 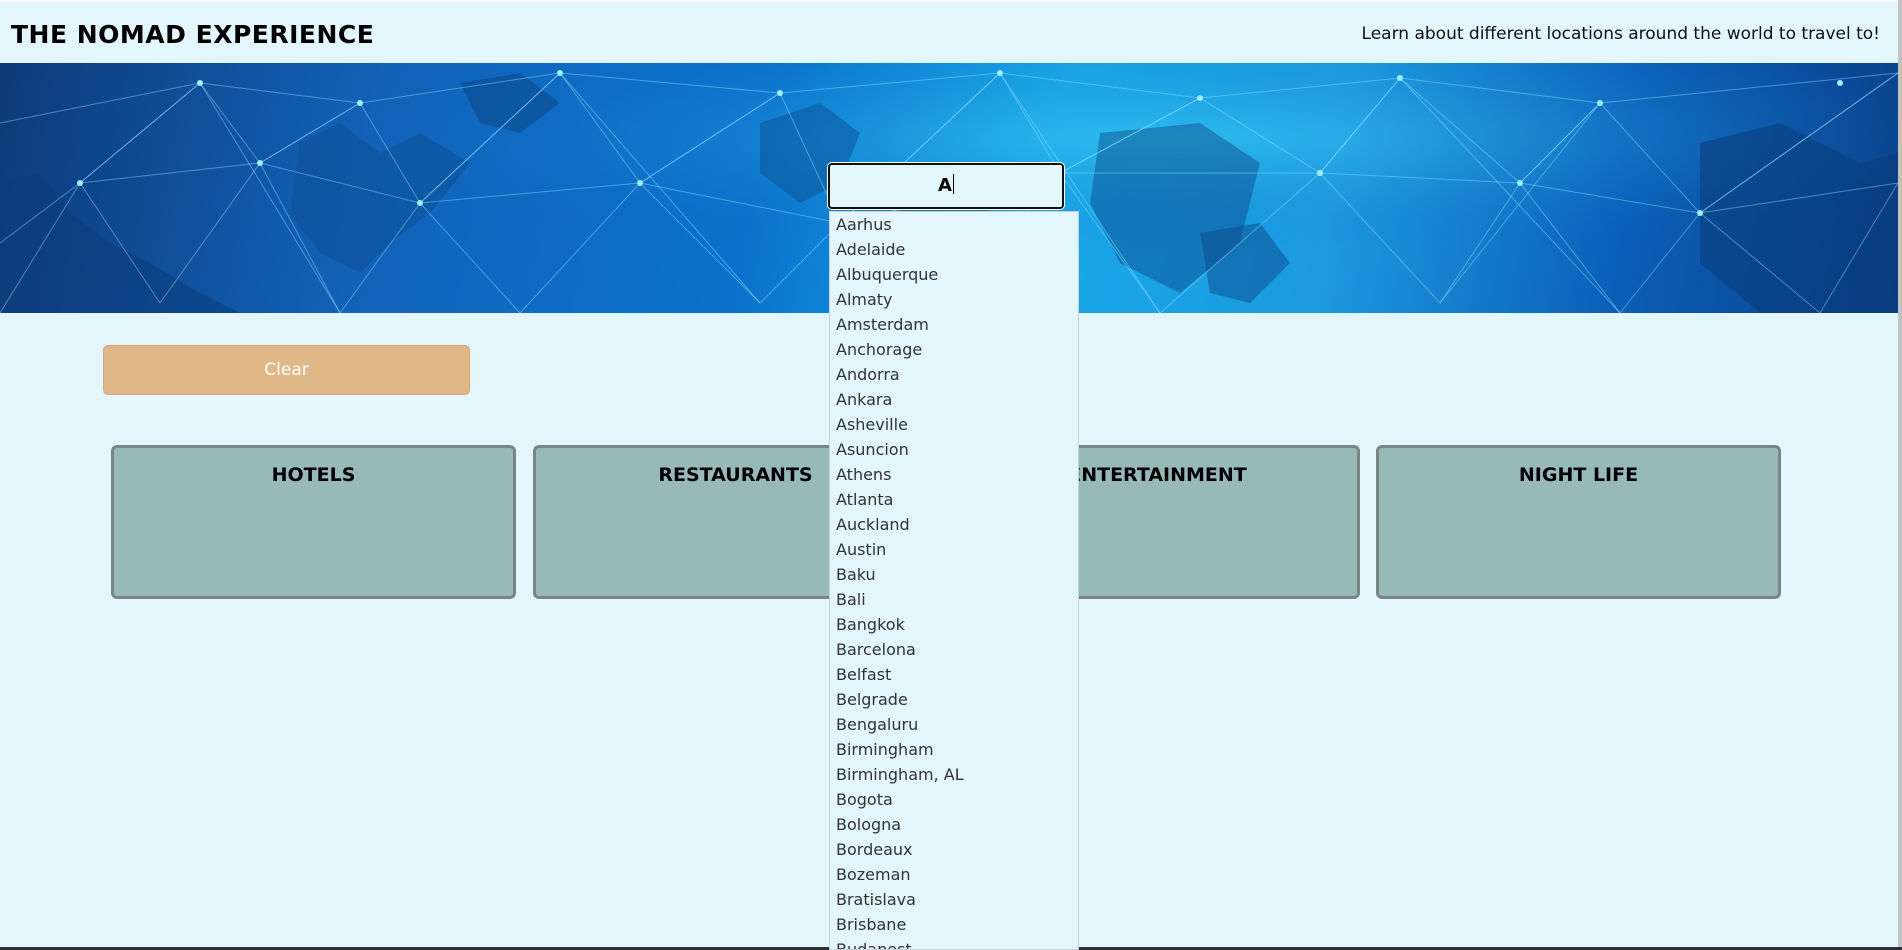 I want to click on suggestion-item: Bali, so click(x=954, y=599).